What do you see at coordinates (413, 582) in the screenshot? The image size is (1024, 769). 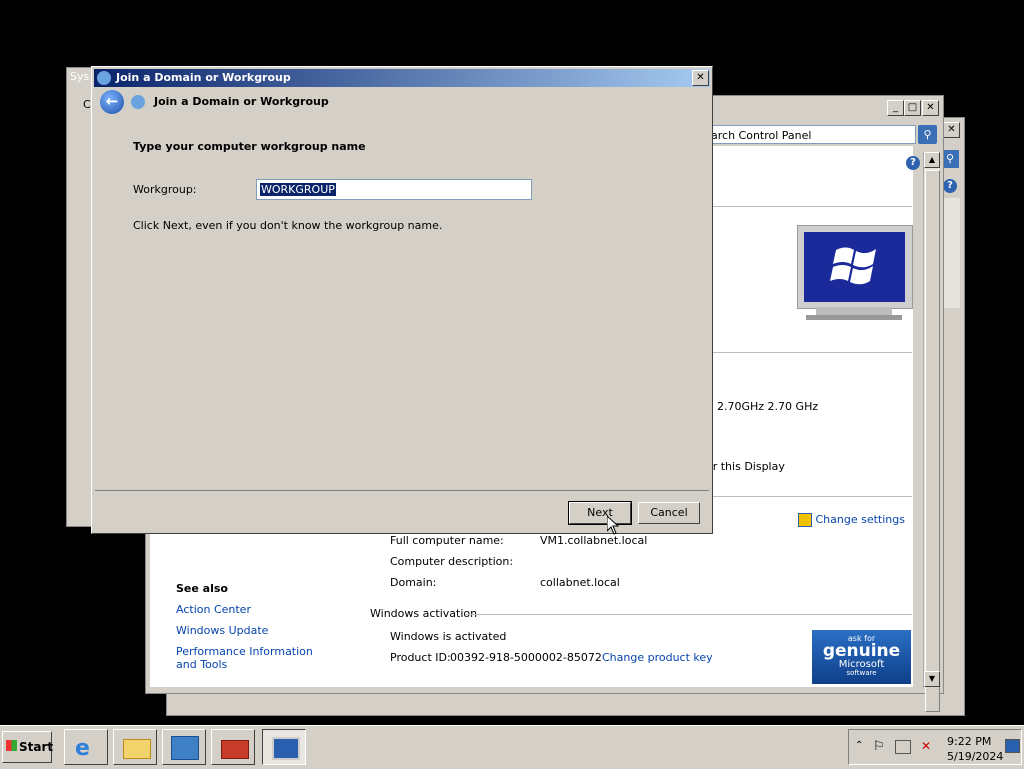 I see `domain-label: Domain:` at bounding box center [413, 582].